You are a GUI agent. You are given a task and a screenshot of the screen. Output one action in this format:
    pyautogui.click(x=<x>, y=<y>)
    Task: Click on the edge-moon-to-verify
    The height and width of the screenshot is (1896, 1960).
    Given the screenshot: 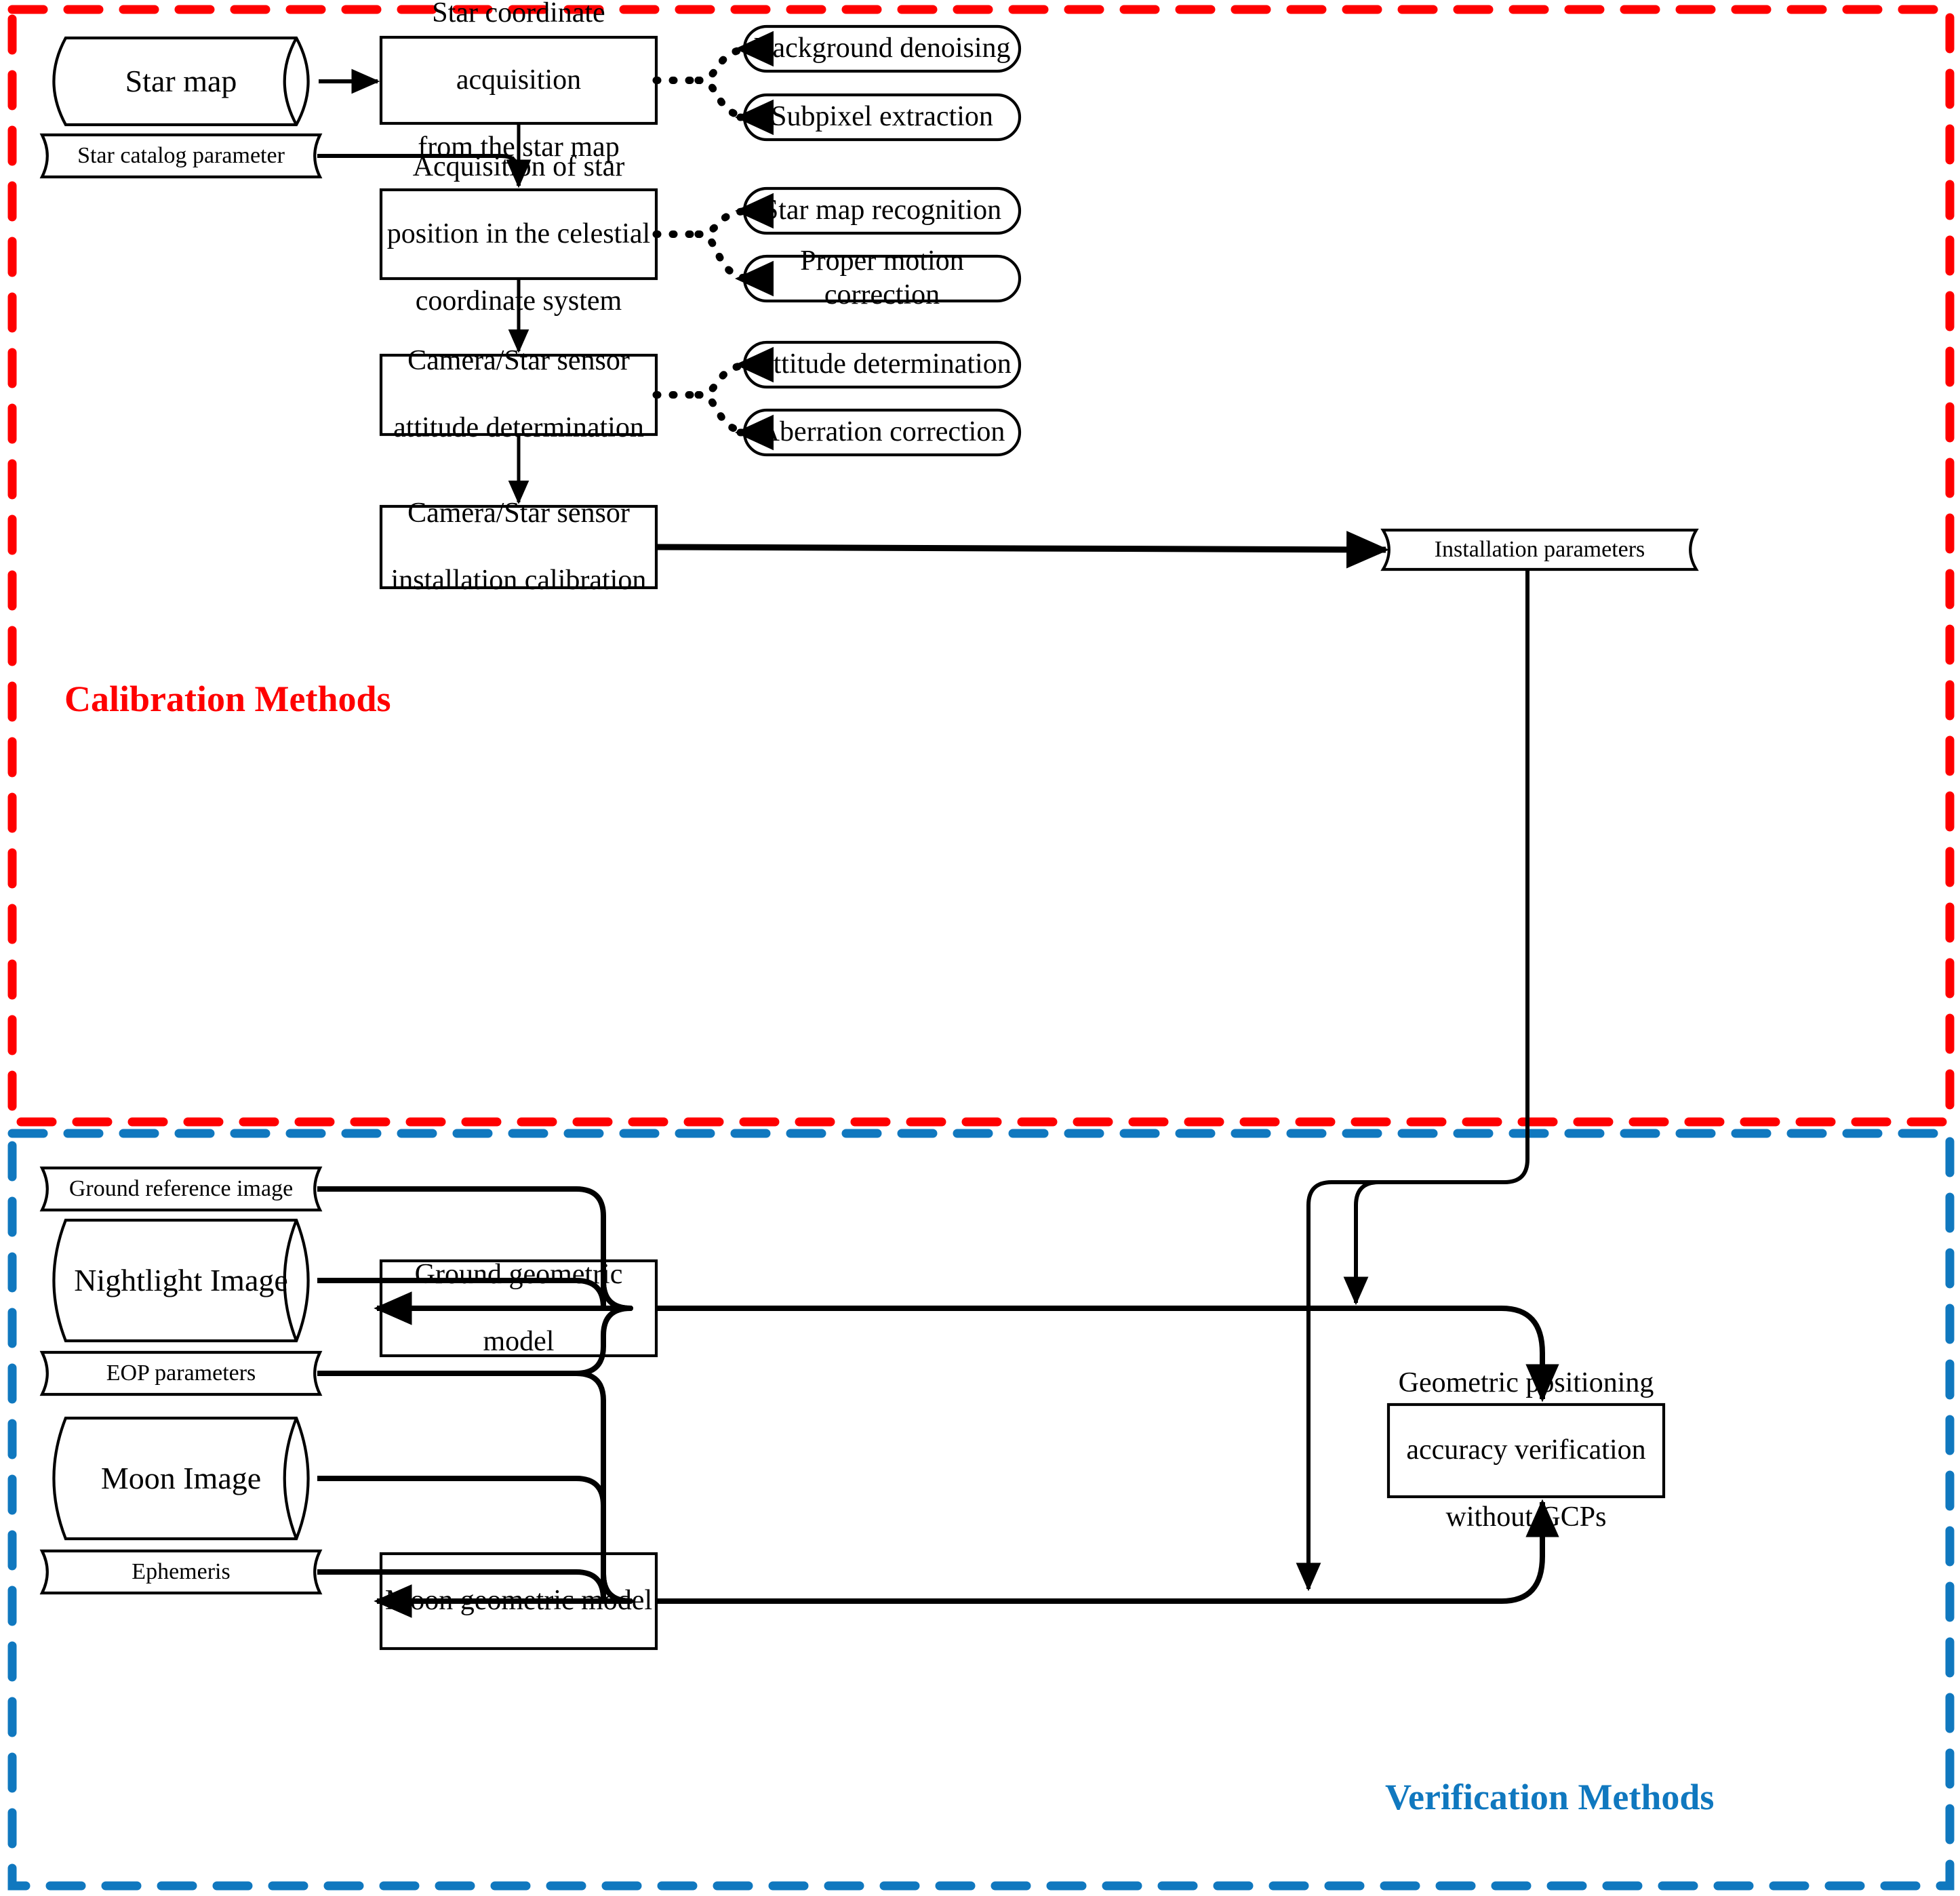 What is the action you would take?
    pyautogui.click(x=1107, y=1551)
    